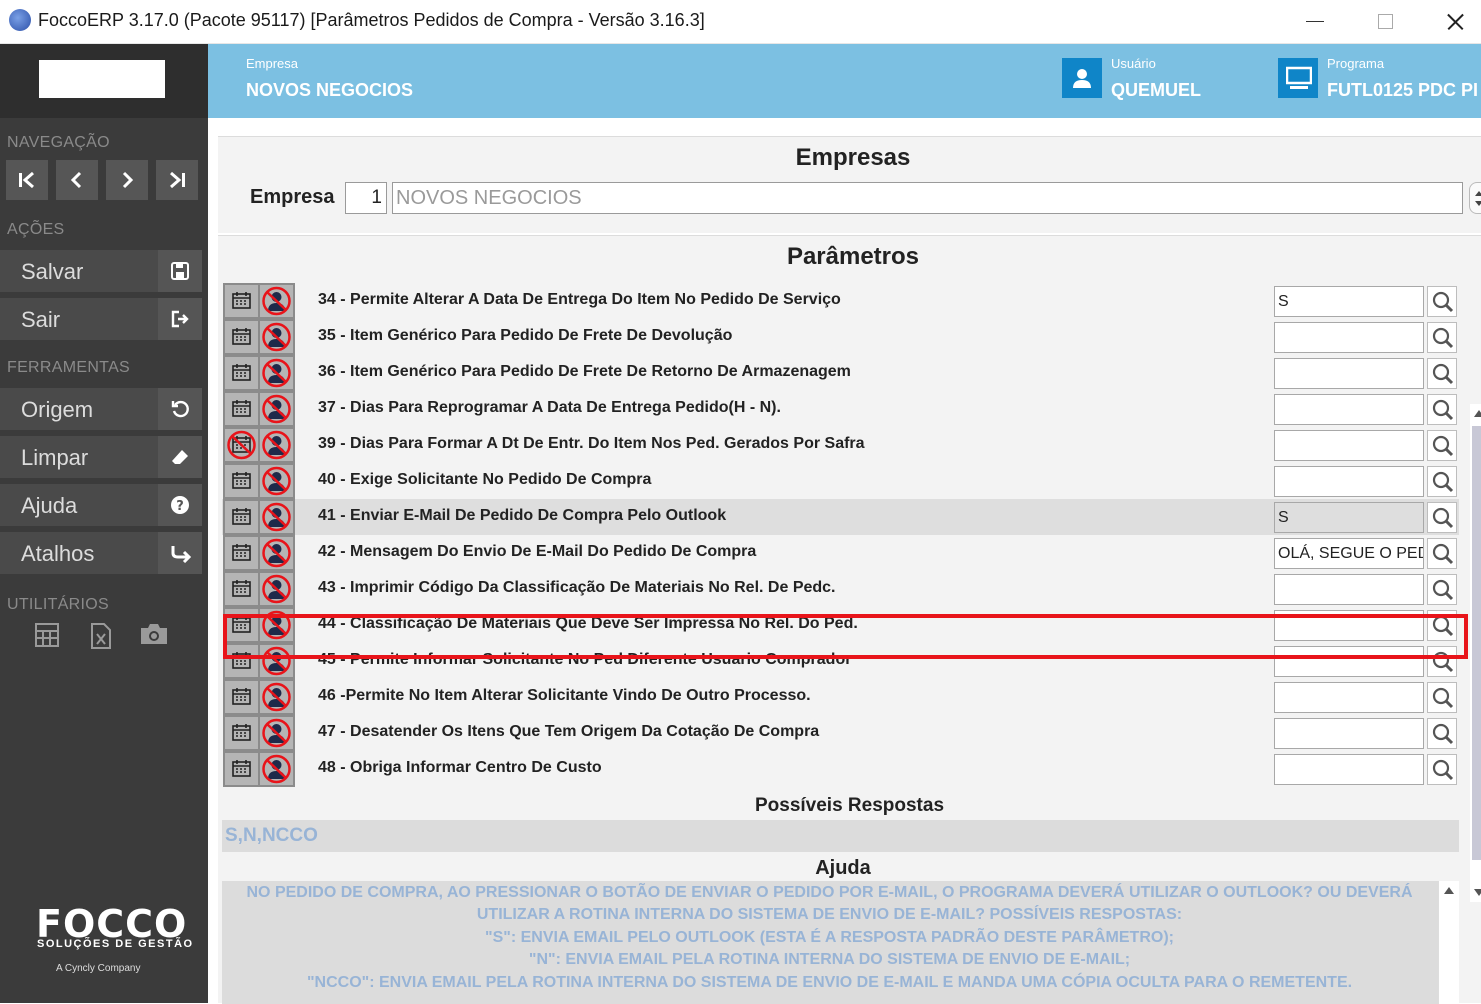 The height and width of the screenshot is (1004, 1481). I want to click on last-record-button, so click(177, 180).